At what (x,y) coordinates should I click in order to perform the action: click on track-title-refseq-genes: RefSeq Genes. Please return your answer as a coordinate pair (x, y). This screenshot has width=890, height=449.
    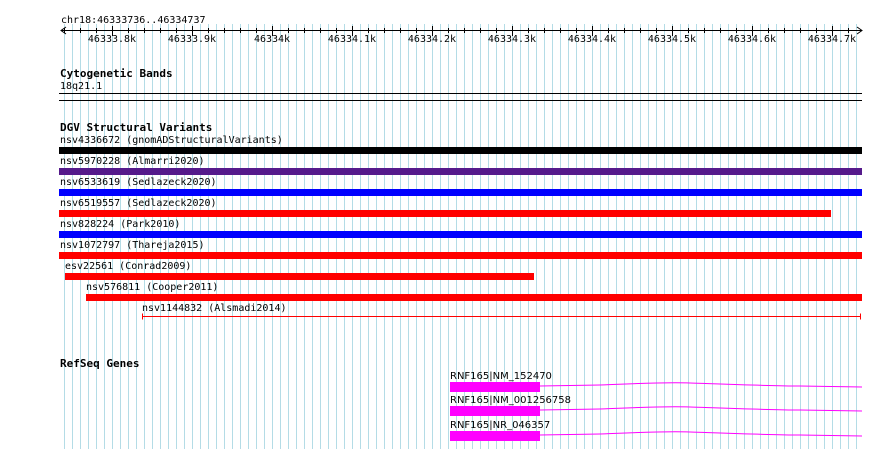
    Looking at the image, I should click on (99, 364).